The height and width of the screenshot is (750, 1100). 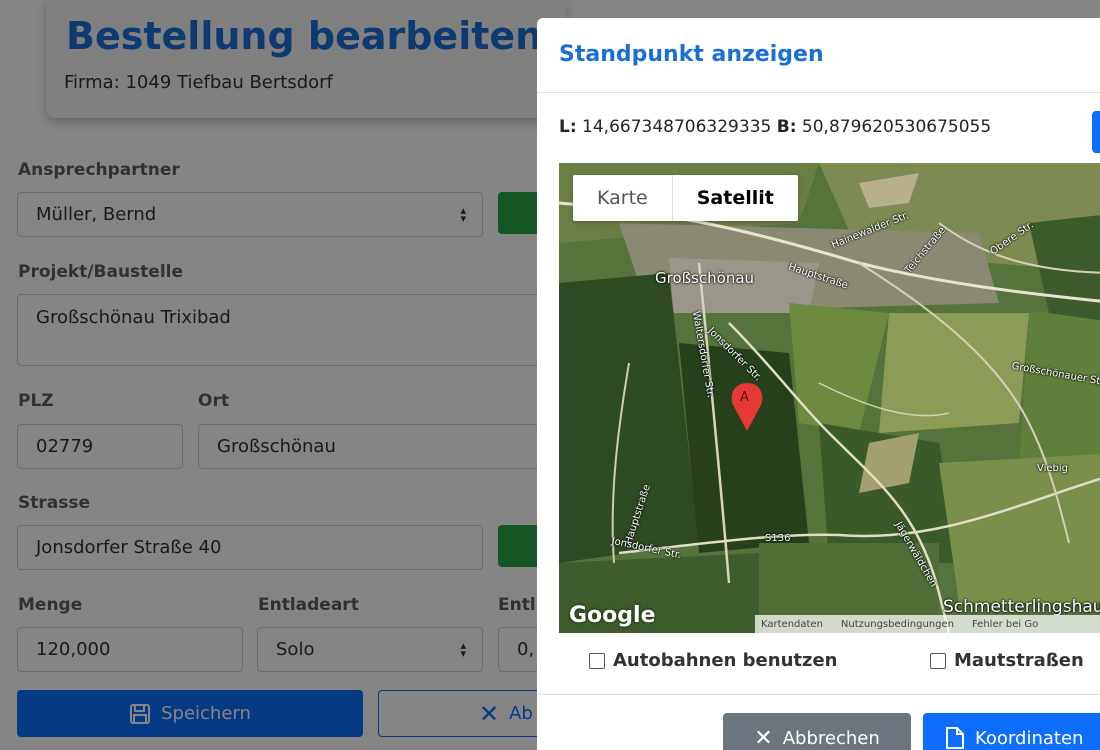 I want to click on cancel-button: ✕ Abbrechen, so click(x=817, y=731).